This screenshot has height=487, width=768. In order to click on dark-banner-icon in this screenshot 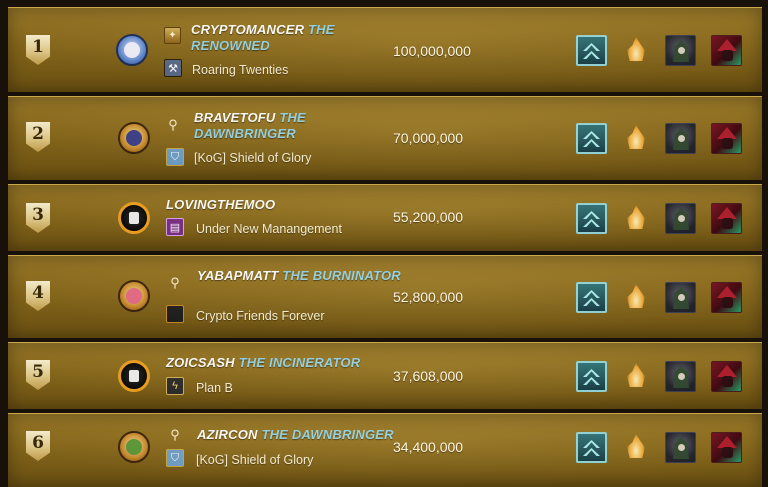, I will do `click(175, 314)`.